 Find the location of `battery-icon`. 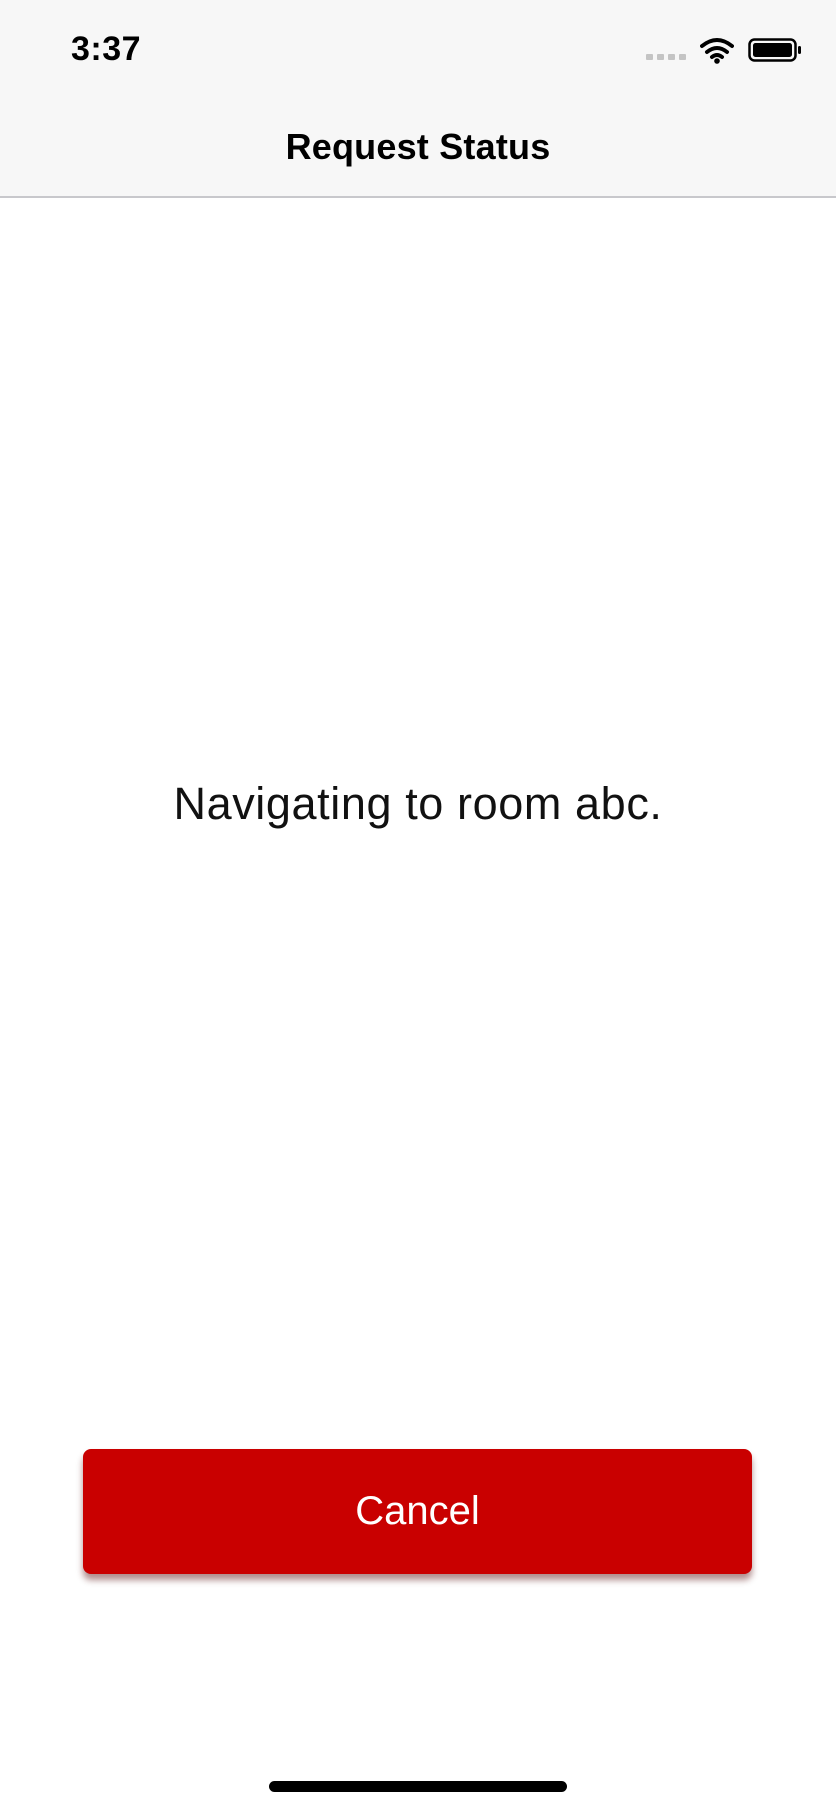

battery-icon is located at coordinates (774, 50).